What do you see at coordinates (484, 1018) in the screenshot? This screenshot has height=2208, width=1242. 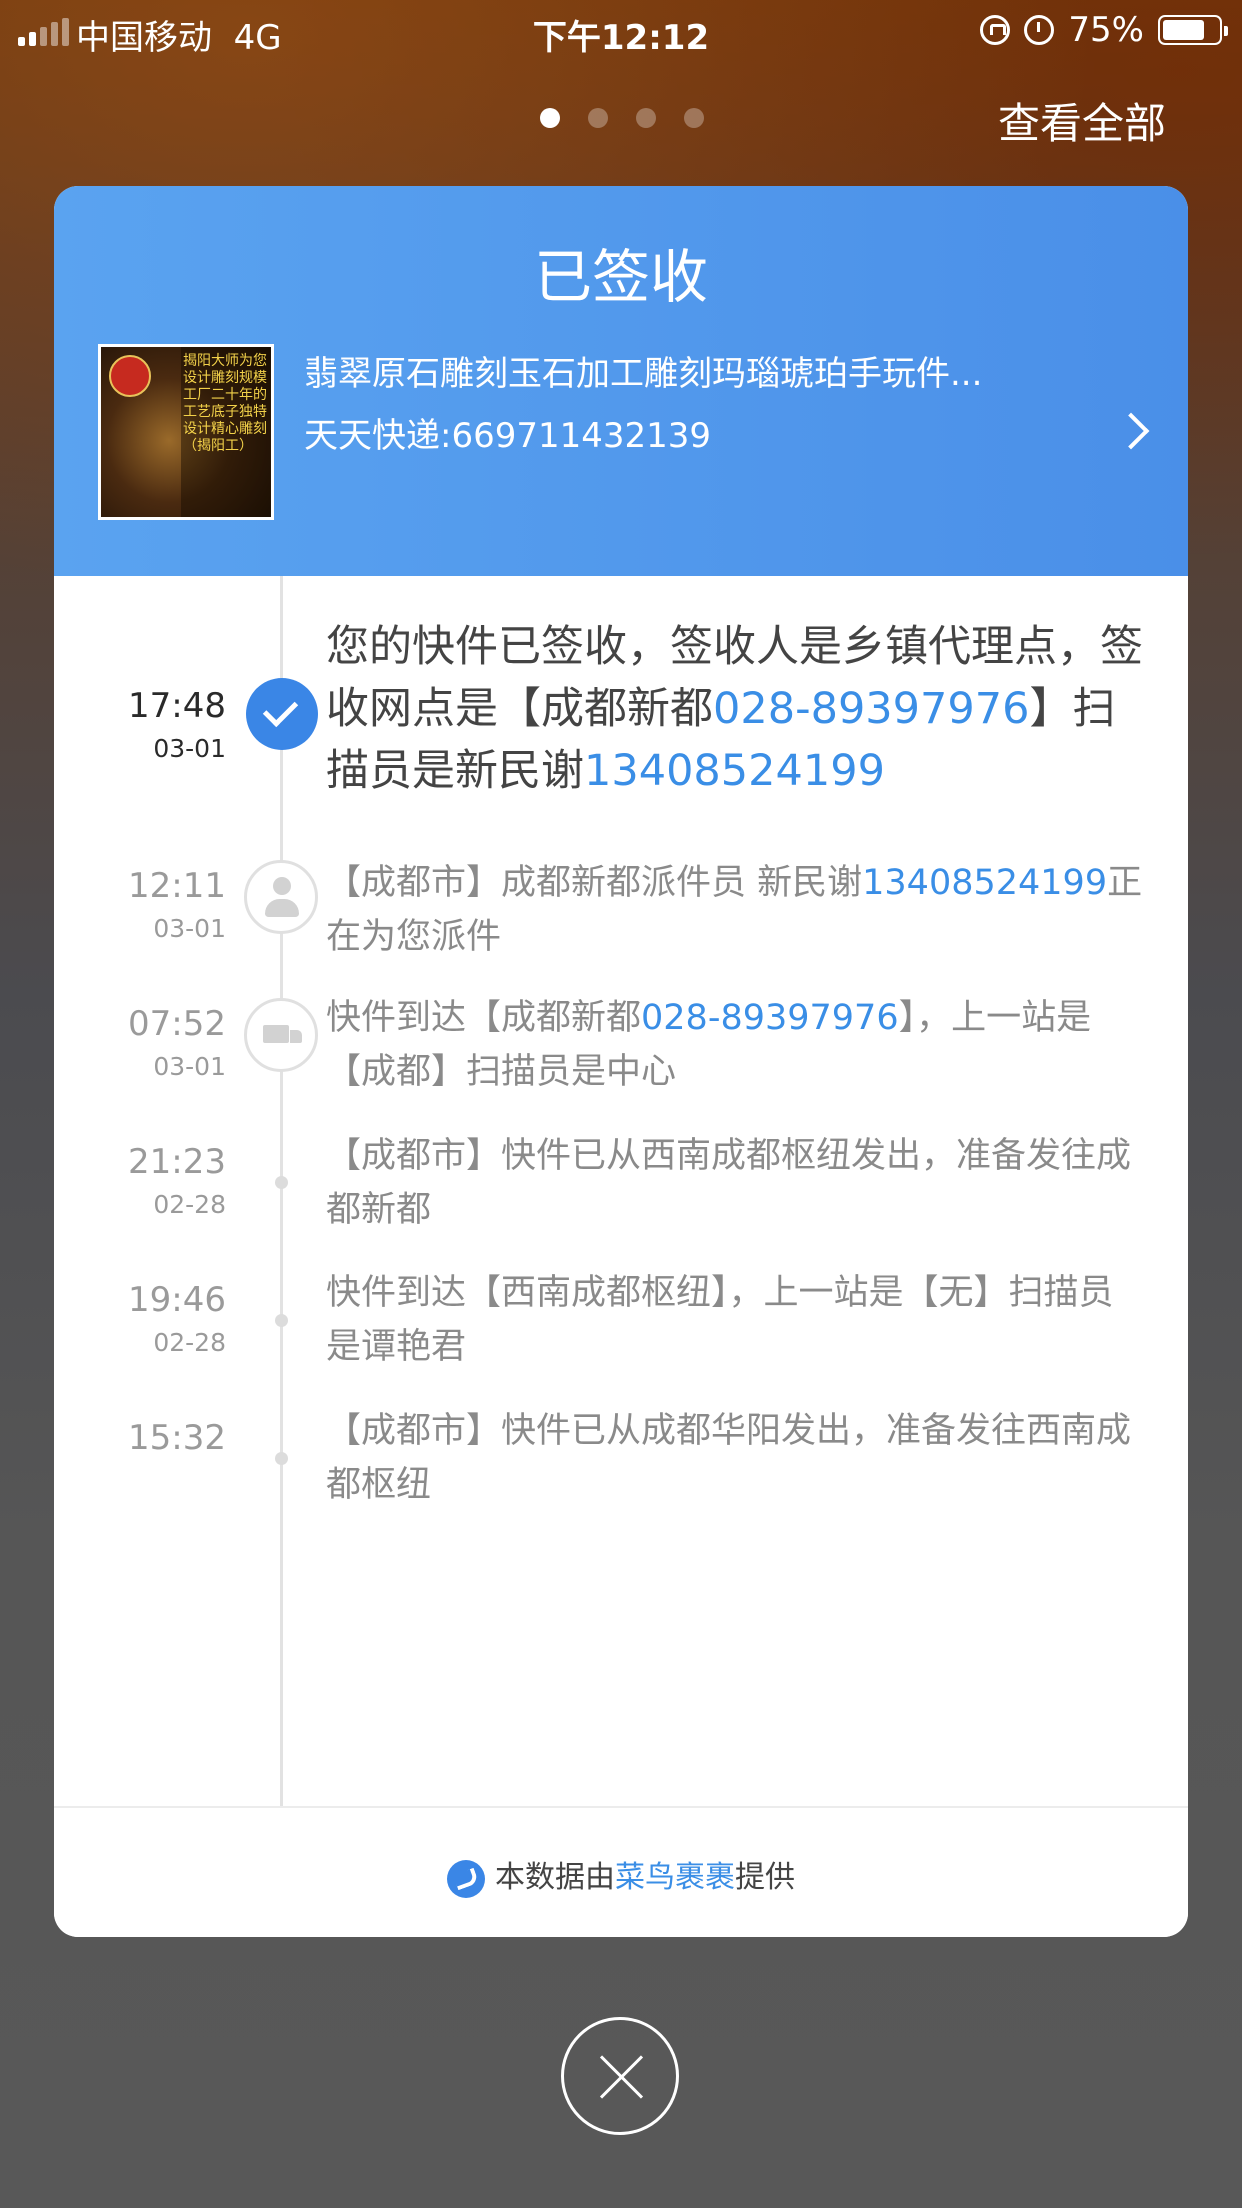 I see `event-text: 快件到达【成都新都` at bounding box center [484, 1018].